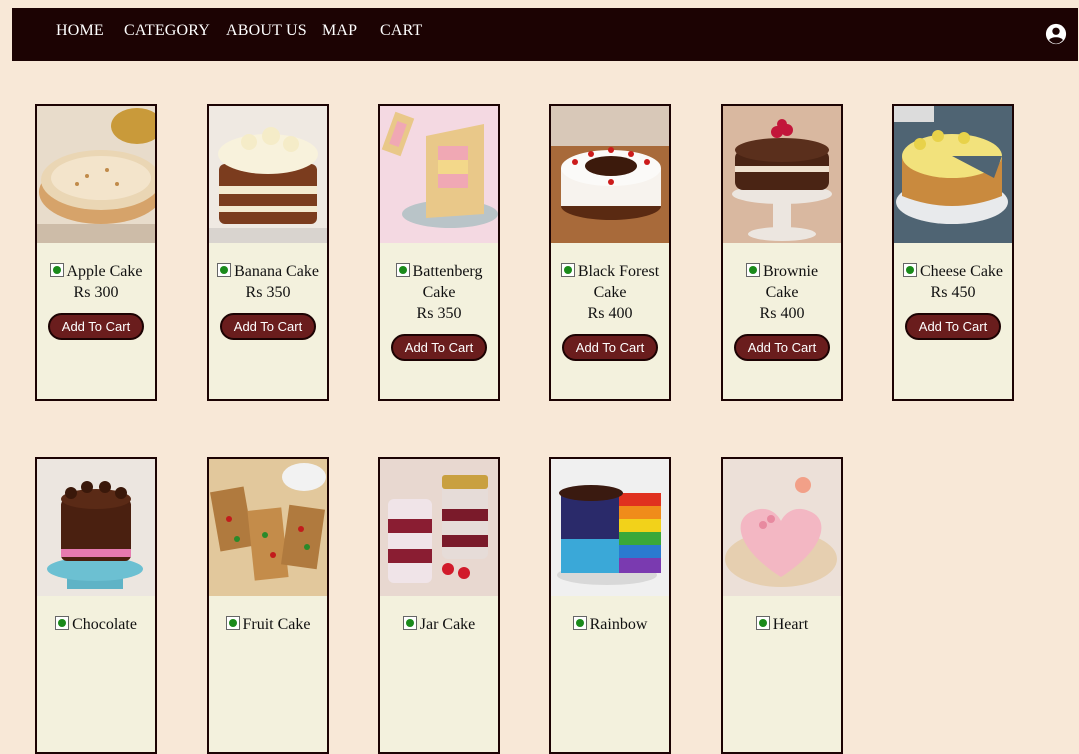 This screenshot has width=1079, height=754. I want to click on product-card: Battenberg Cake Rs 350 Add To Cart, so click(439, 252).